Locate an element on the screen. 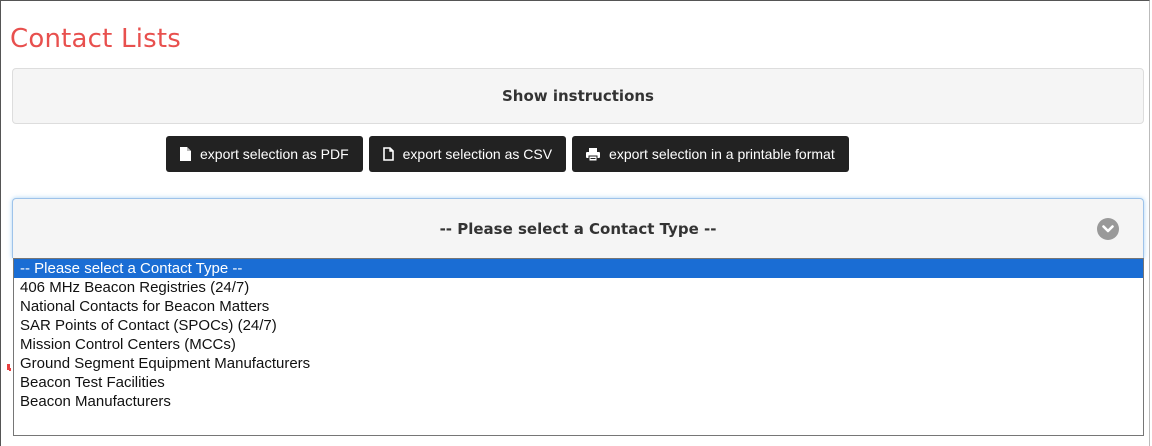 This screenshot has width=1152, height=446. contact-type-option: Beacon Test Facilities is located at coordinates (578, 382).